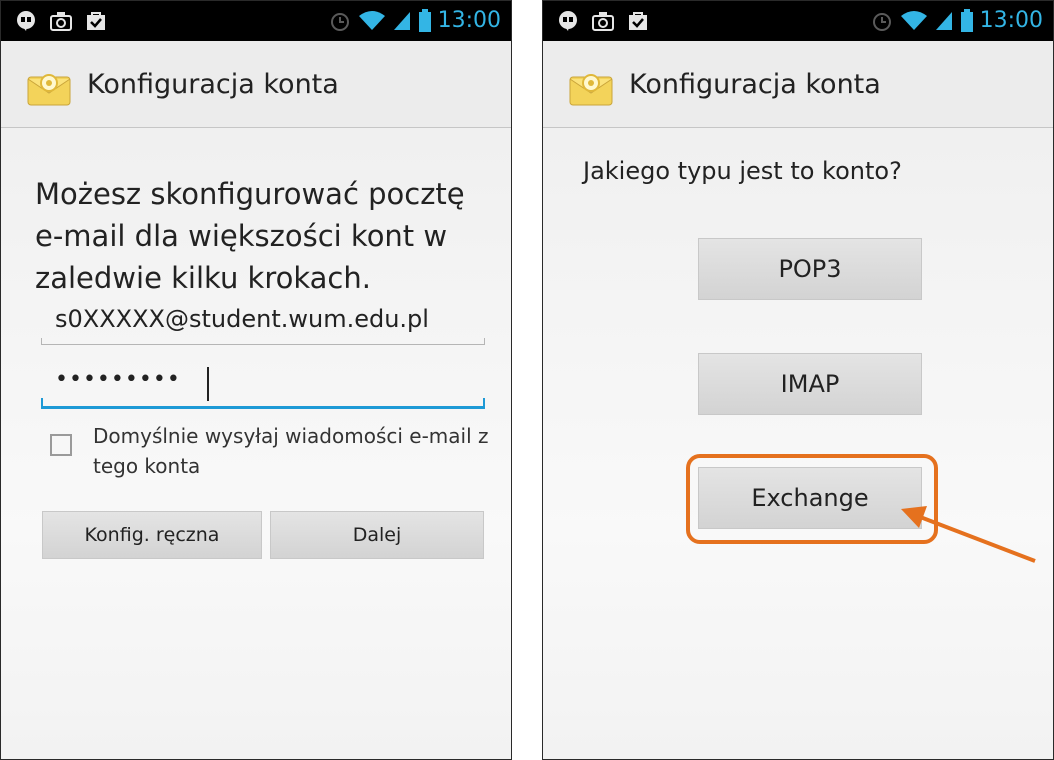 This screenshot has height=760, width=1054. I want to click on text-cursor, so click(208, 384).